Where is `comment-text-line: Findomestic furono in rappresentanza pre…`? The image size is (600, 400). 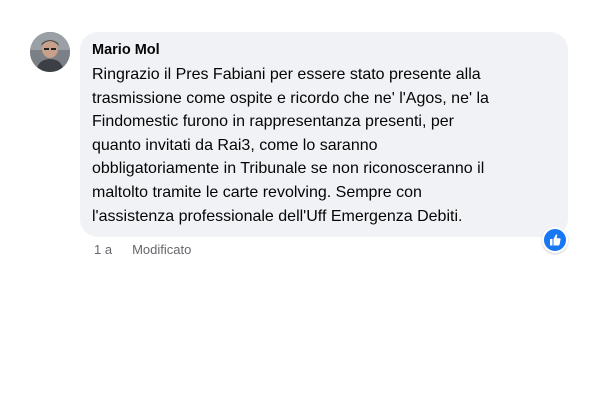
comment-text-line: Findomestic furono in rappresentanza pre… is located at coordinates (273, 122).